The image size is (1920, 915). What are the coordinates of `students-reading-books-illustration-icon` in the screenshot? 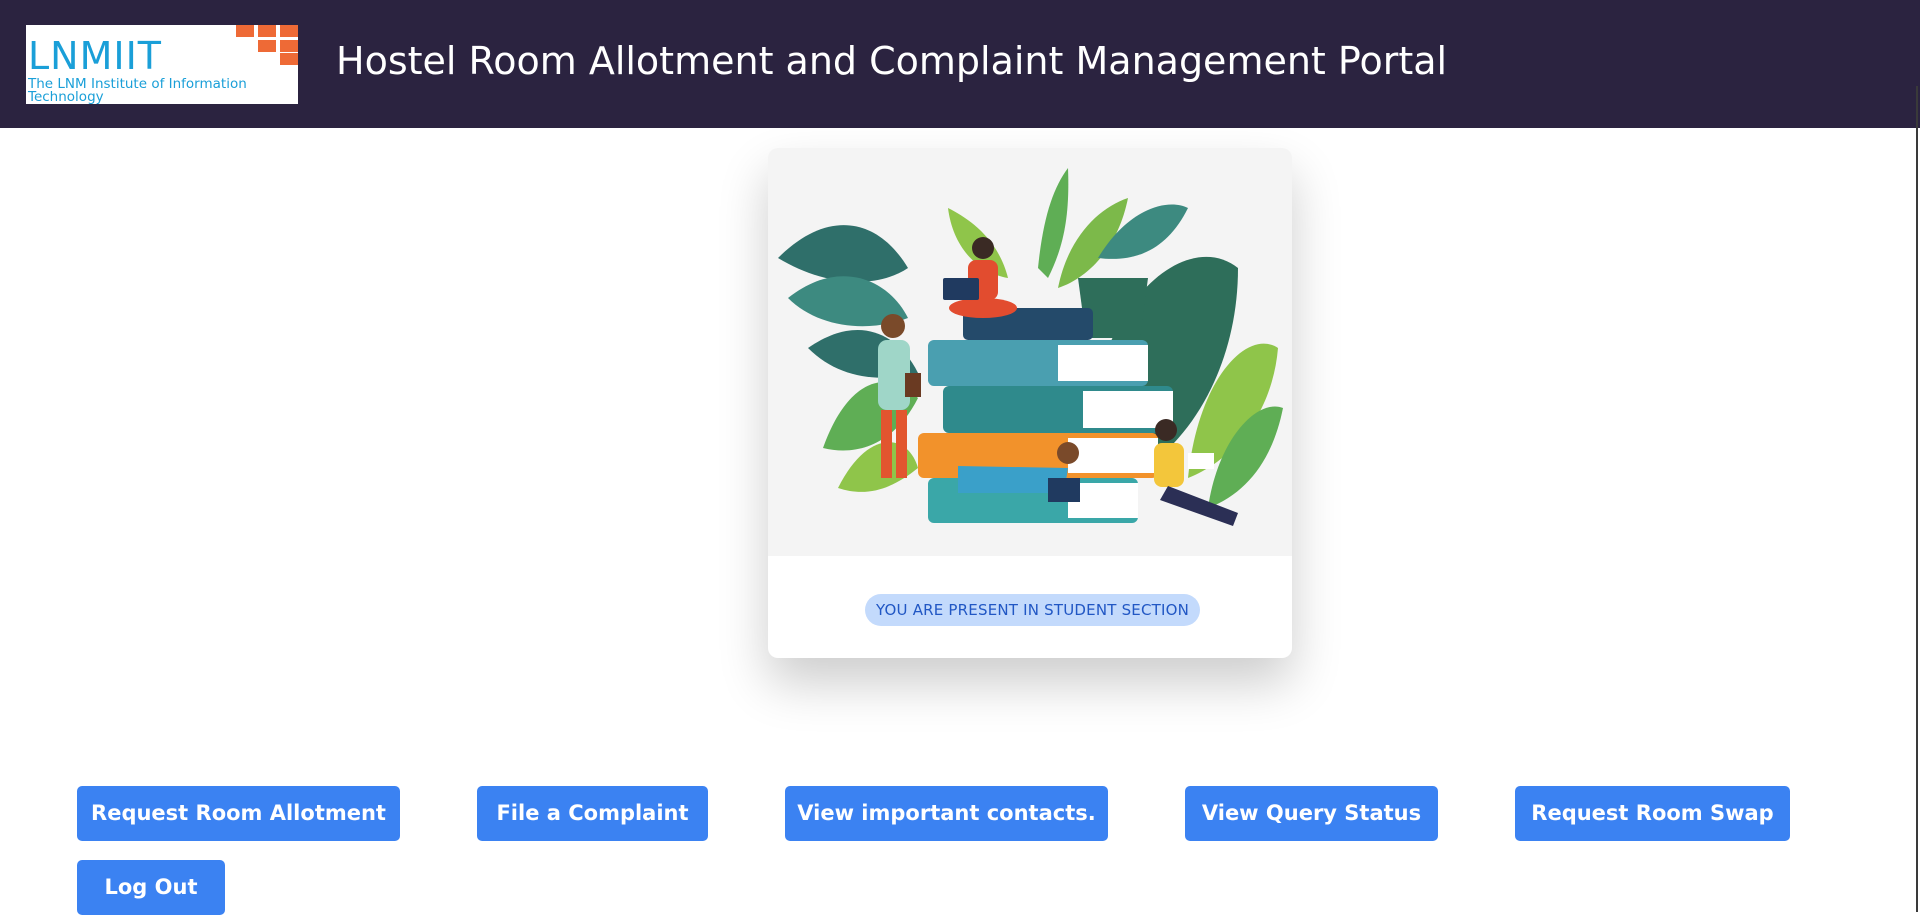 It's located at (1030, 352).